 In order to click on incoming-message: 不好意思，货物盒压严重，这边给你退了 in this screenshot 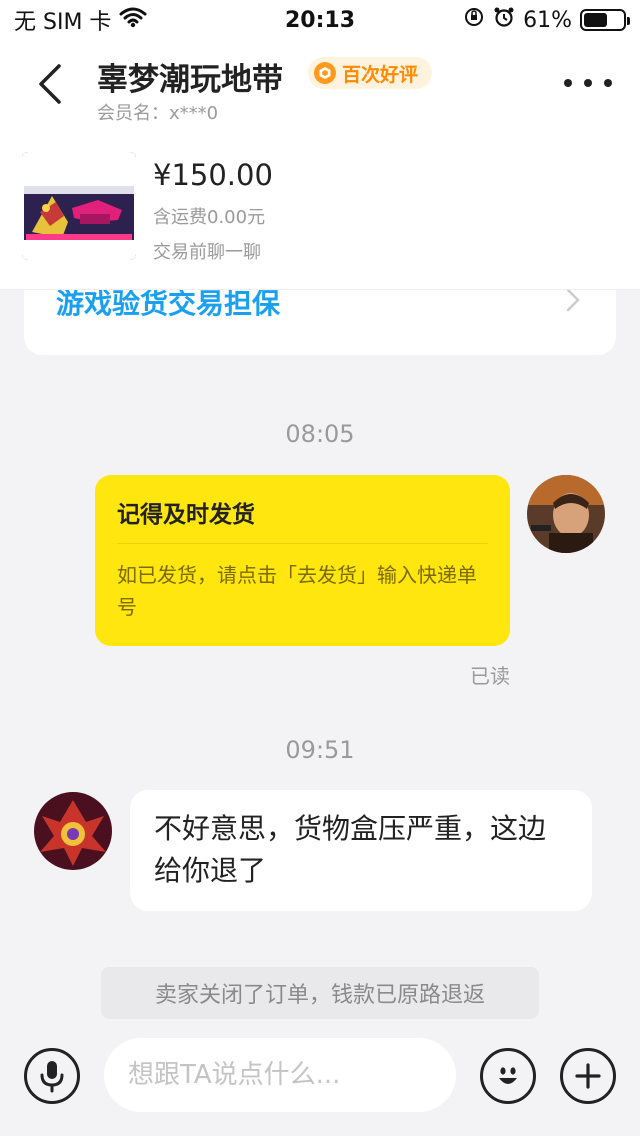, I will do `click(361, 850)`.